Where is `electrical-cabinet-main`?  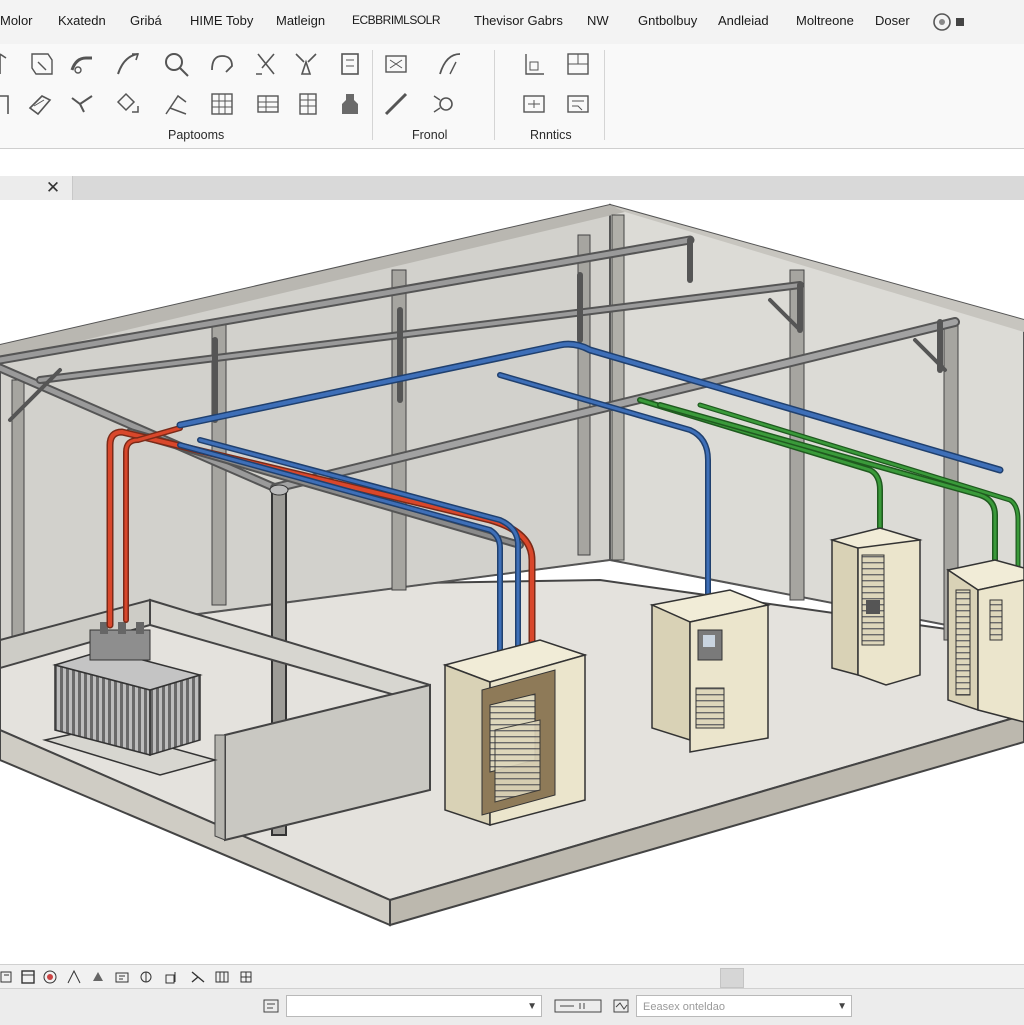 electrical-cabinet-main is located at coordinates (515, 733).